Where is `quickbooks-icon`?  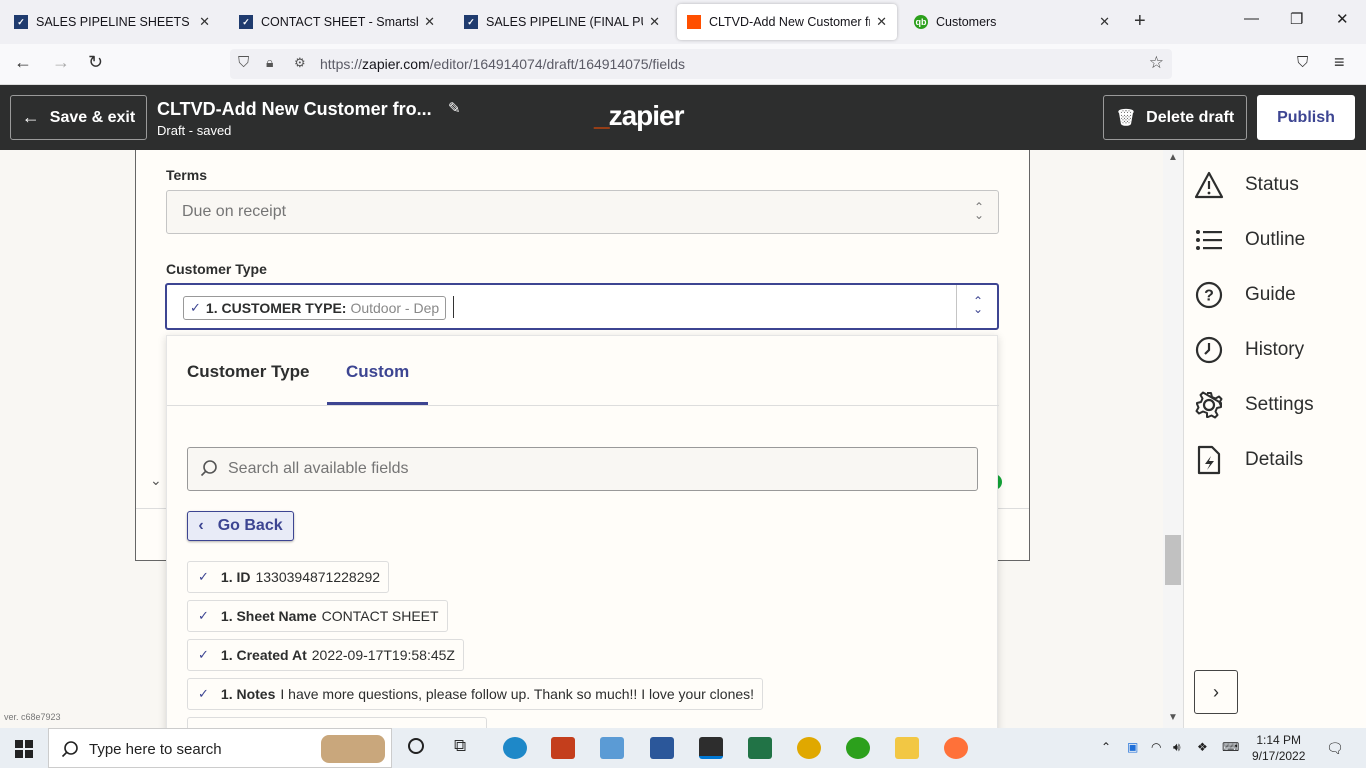 quickbooks-icon is located at coordinates (858, 748).